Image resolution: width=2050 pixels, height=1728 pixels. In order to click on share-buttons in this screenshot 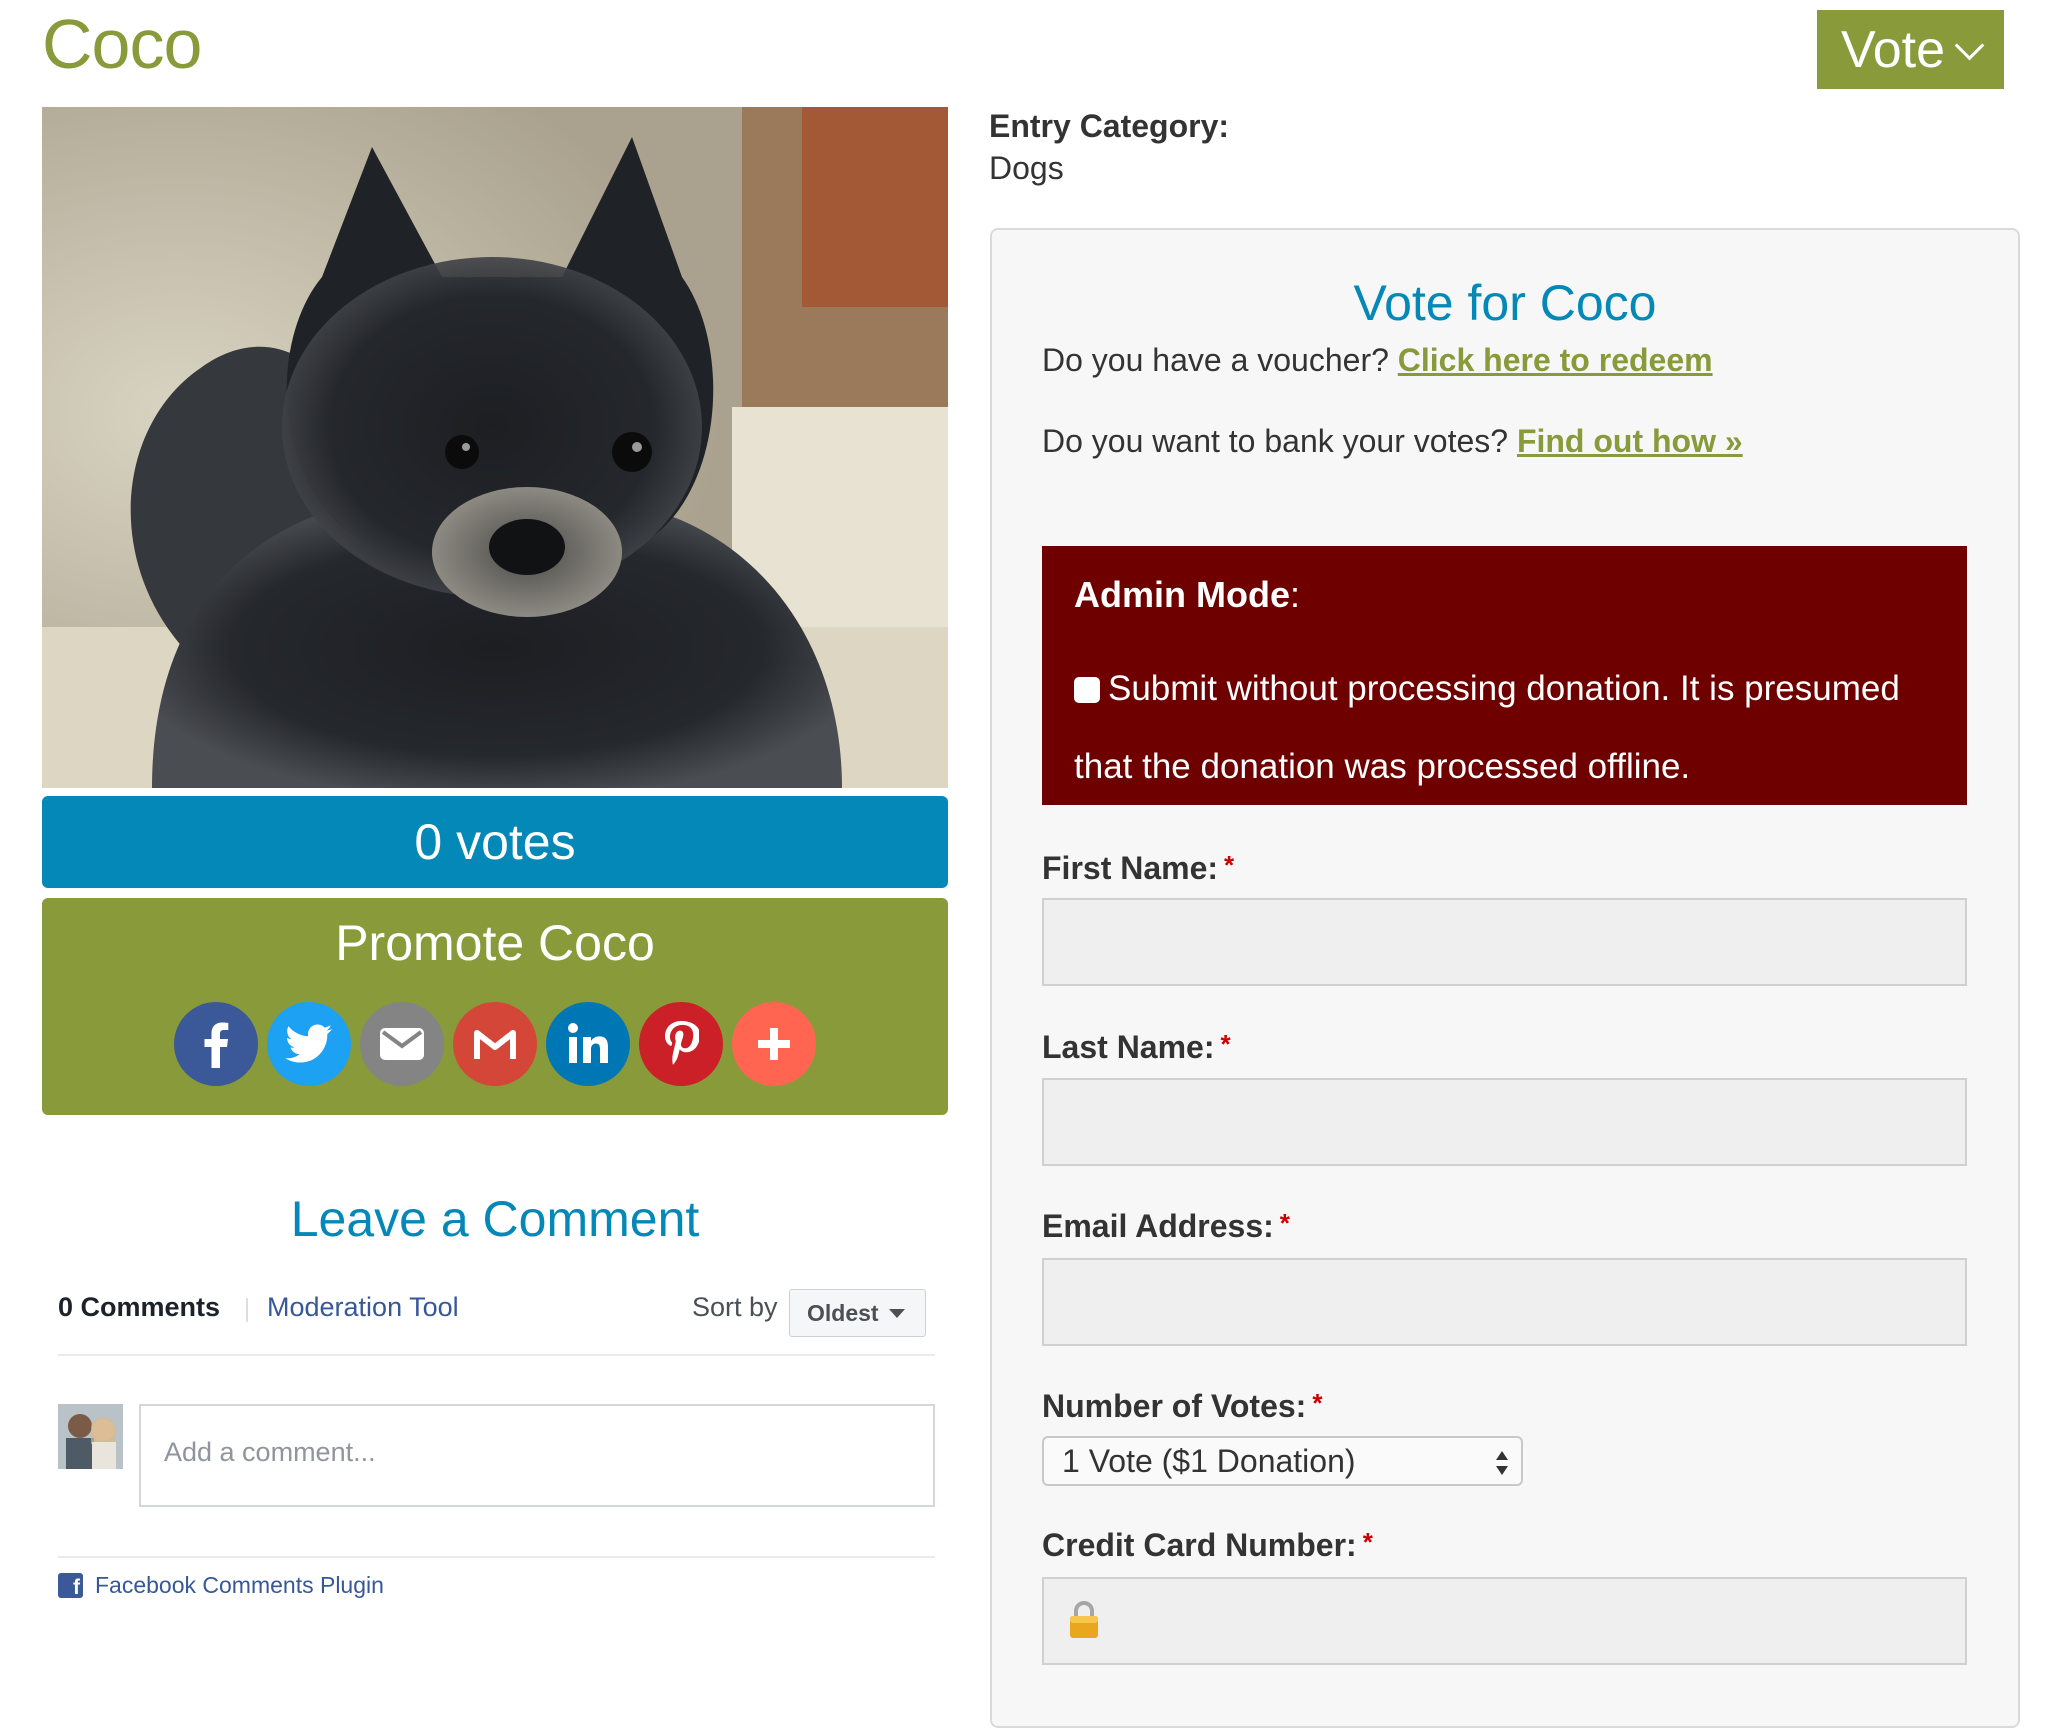, I will do `click(495, 1044)`.